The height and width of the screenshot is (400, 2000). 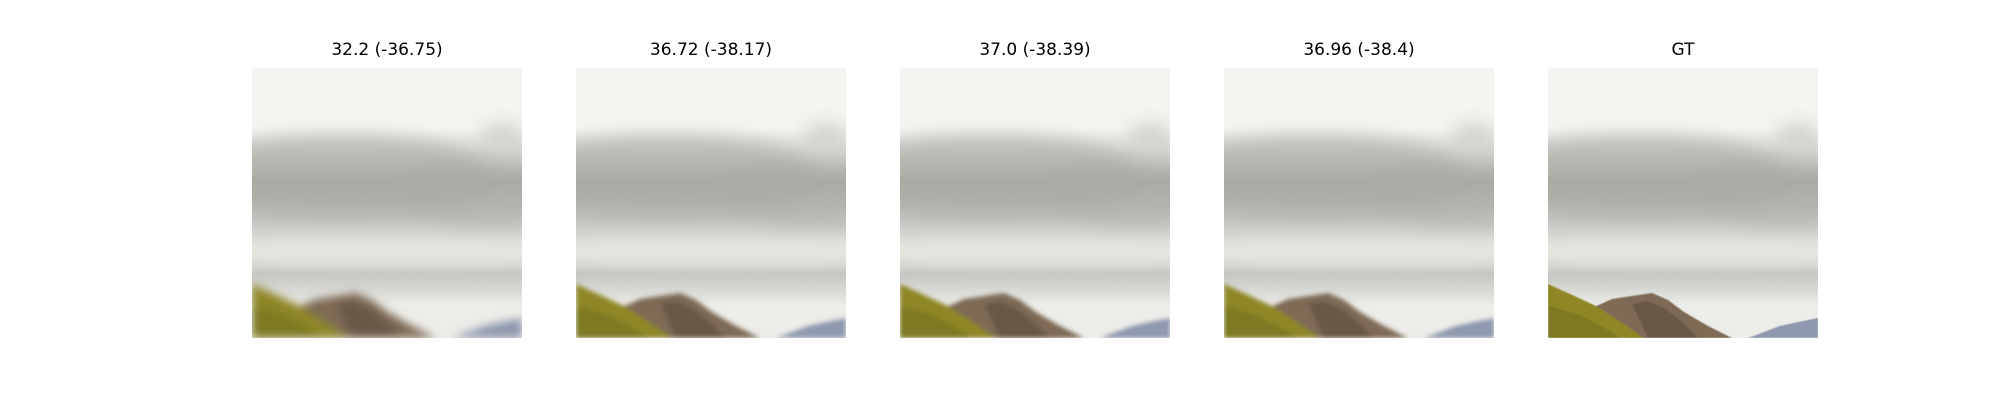 What do you see at coordinates (1359, 50) in the screenshot?
I see `panel-title: 36.96 (-38.4)` at bounding box center [1359, 50].